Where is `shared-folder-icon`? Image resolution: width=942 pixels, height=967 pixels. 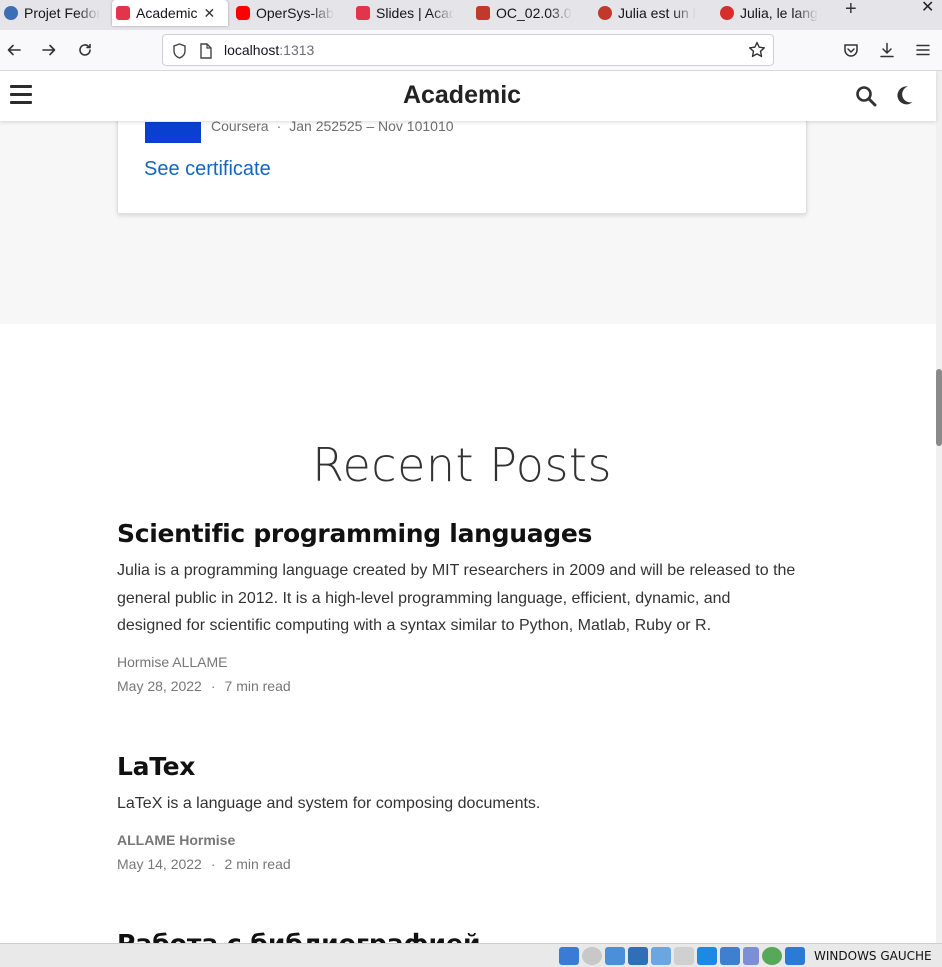
shared-folder-icon is located at coordinates (661, 956).